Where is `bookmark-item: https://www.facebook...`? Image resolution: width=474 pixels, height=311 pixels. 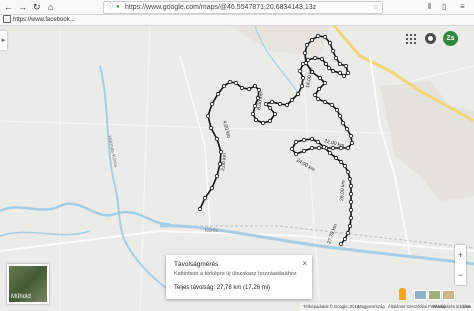
bookmark-item: https://www.facebook... is located at coordinates (39, 20).